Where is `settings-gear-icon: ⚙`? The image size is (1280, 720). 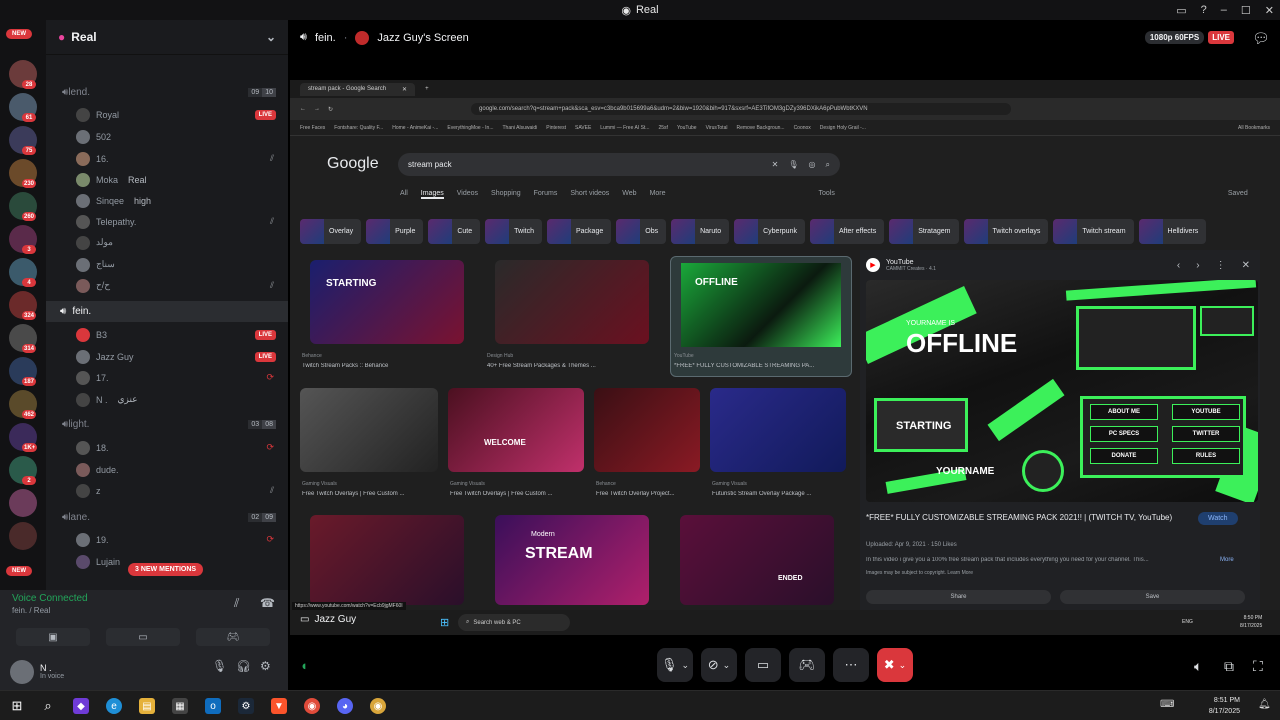
settings-gear-icon: ⚙ is located at coordinates (265, 666).